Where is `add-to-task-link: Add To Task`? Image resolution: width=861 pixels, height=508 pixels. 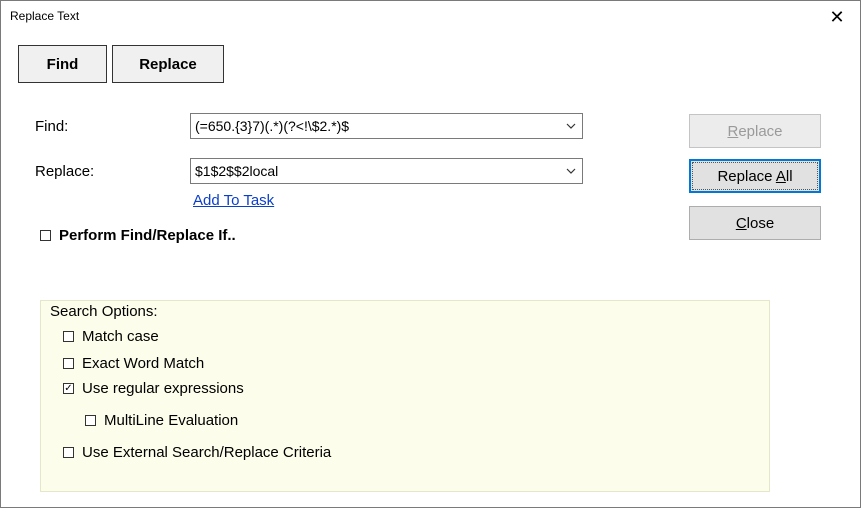
add-to-task-link: Add To Task is located at coordinates (233, 200).